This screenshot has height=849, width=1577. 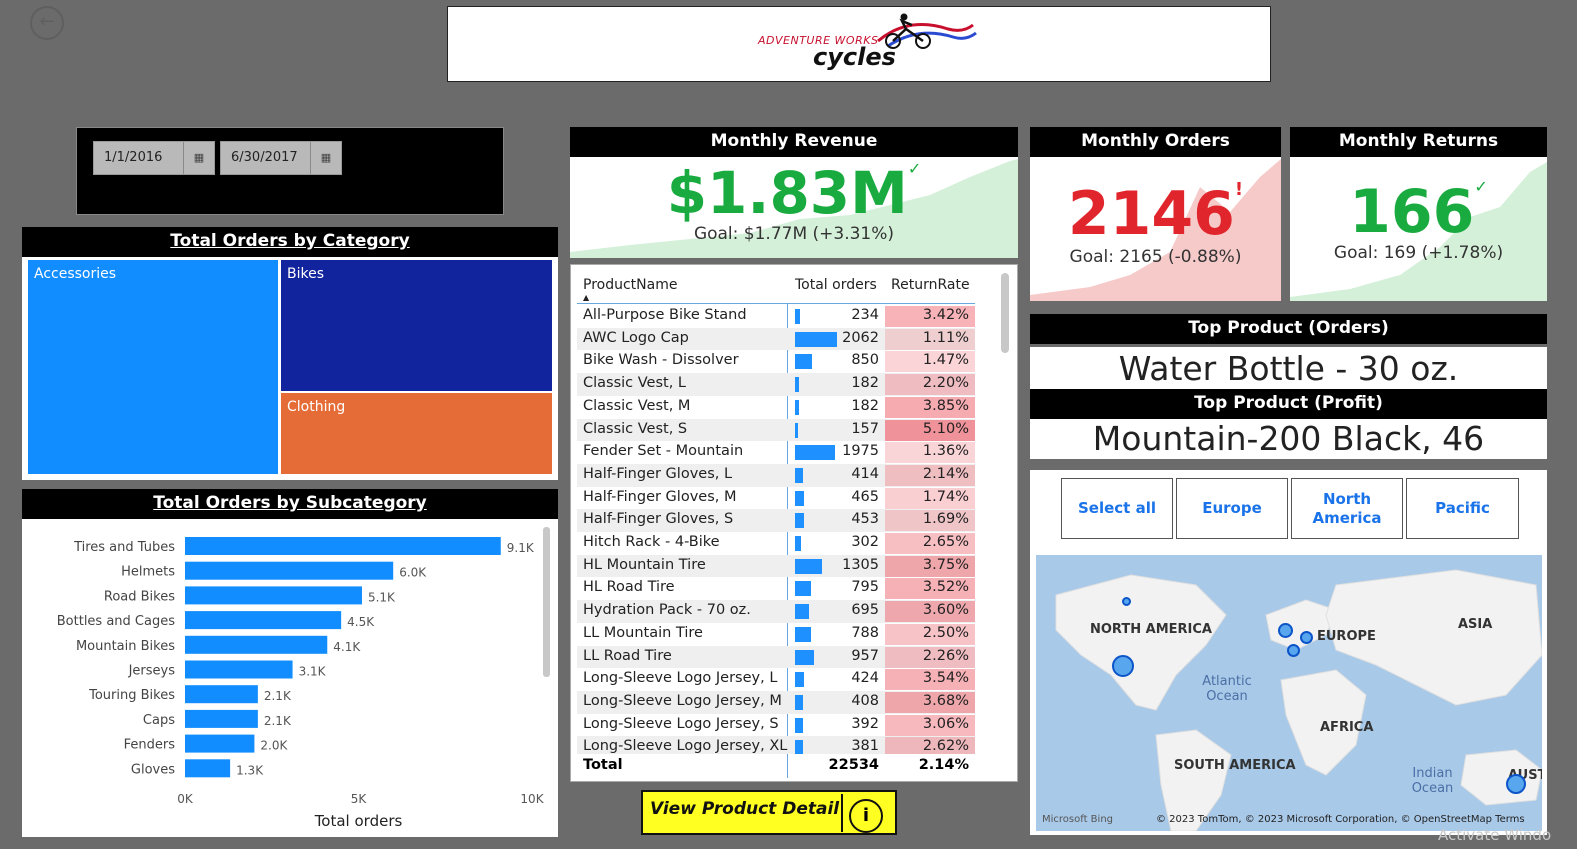 I want to click on row-return-rate: 3.60%, so click(x=930, y=612).